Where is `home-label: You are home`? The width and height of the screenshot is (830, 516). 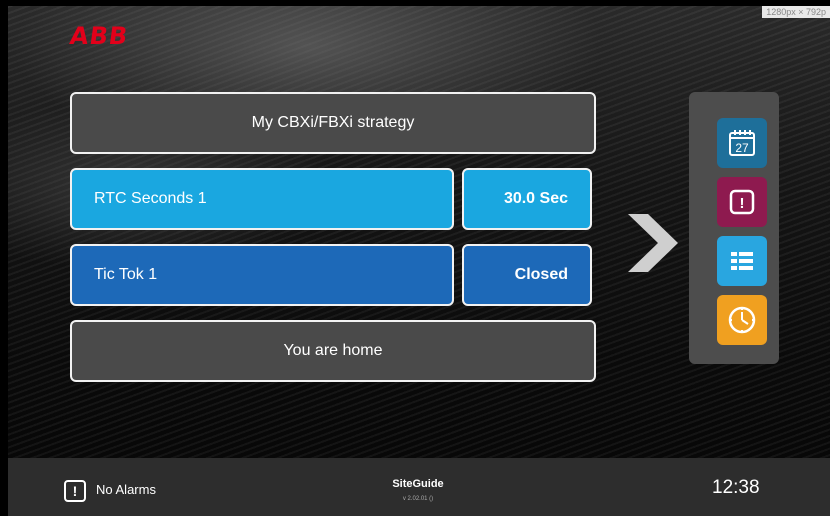 home-label: You are home is located at coordinates (333, 350).